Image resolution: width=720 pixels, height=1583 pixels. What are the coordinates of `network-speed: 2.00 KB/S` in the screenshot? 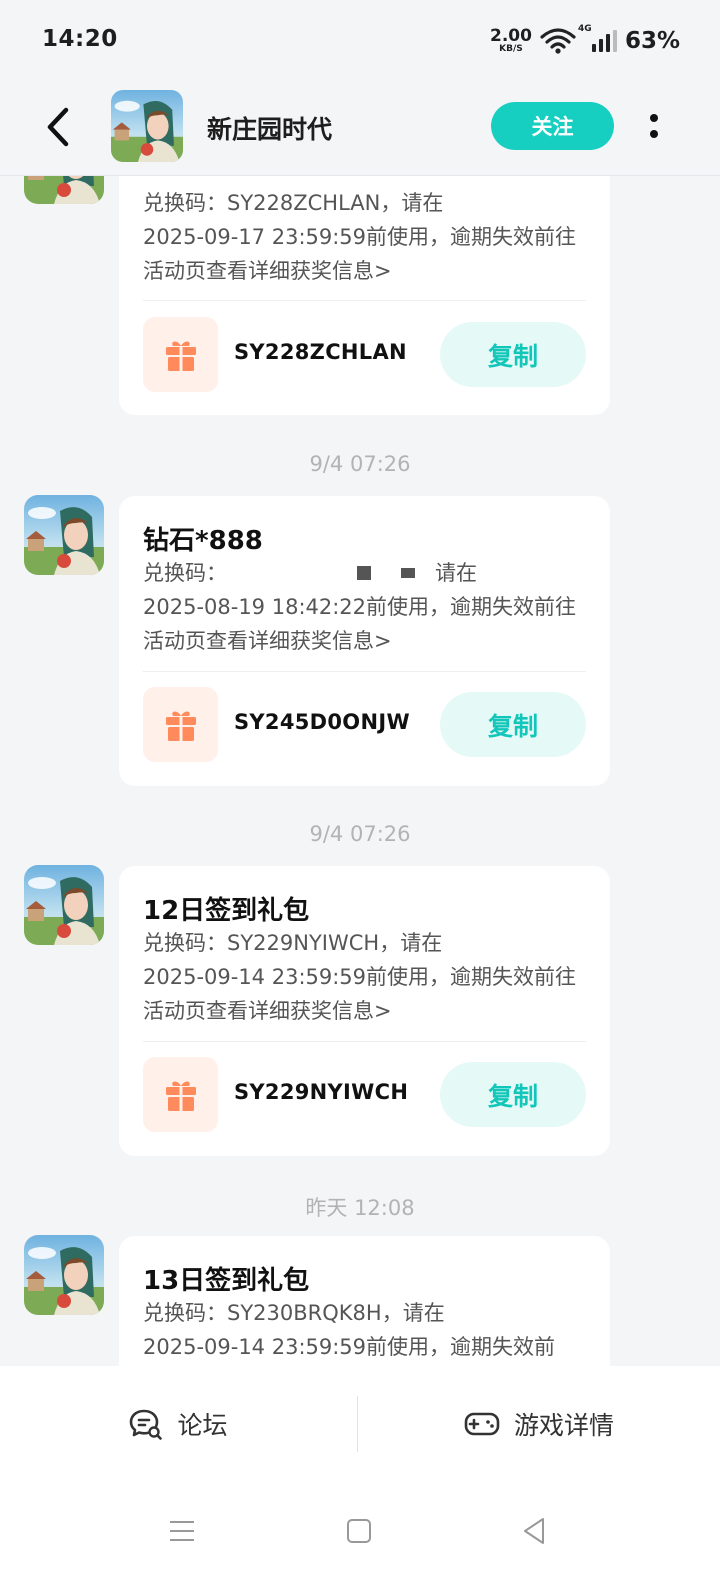 It's located at (511, 41).